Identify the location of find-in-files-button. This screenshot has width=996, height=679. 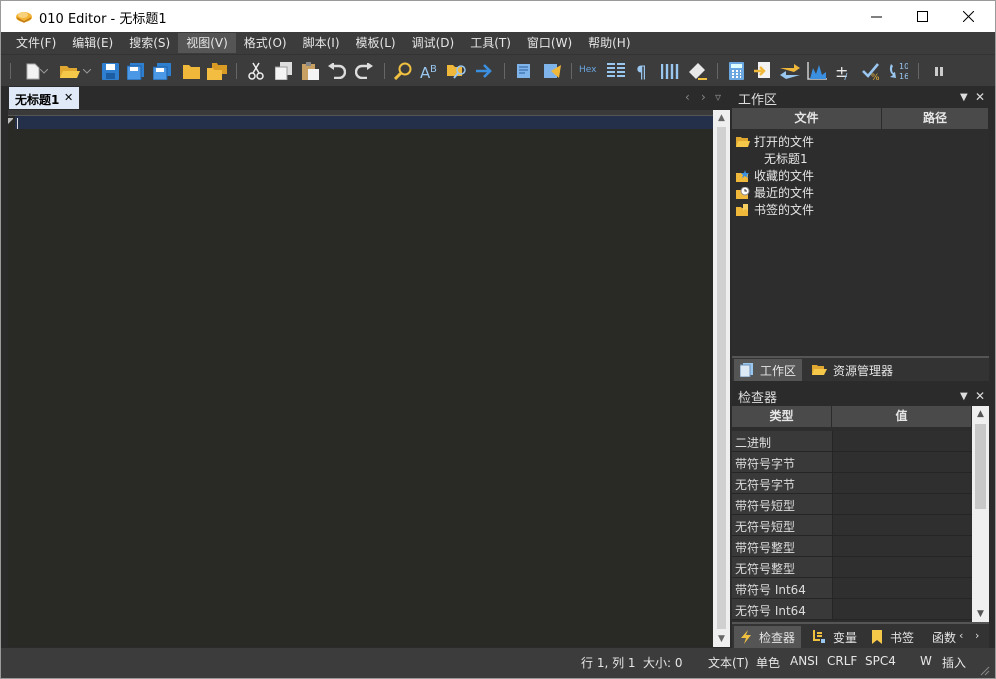
(457, 71).